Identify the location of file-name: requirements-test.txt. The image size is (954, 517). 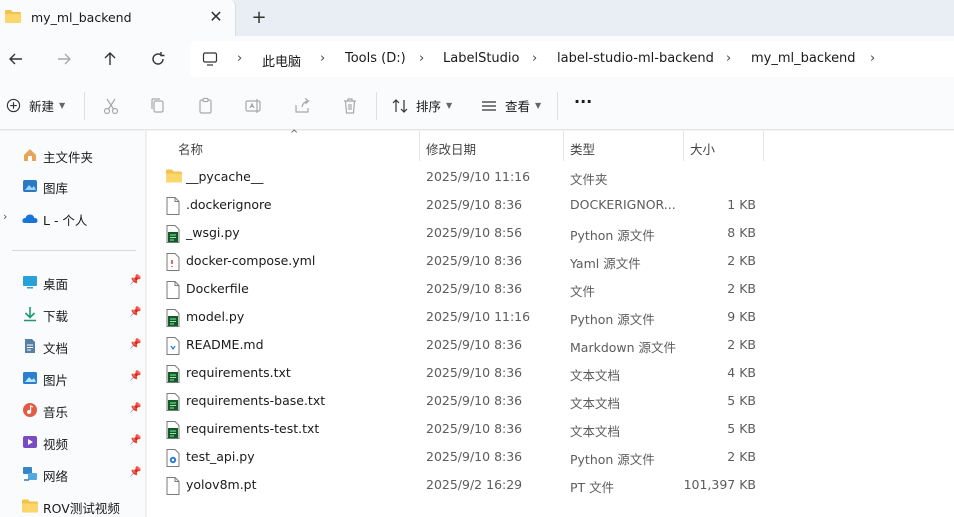
(253, 428).